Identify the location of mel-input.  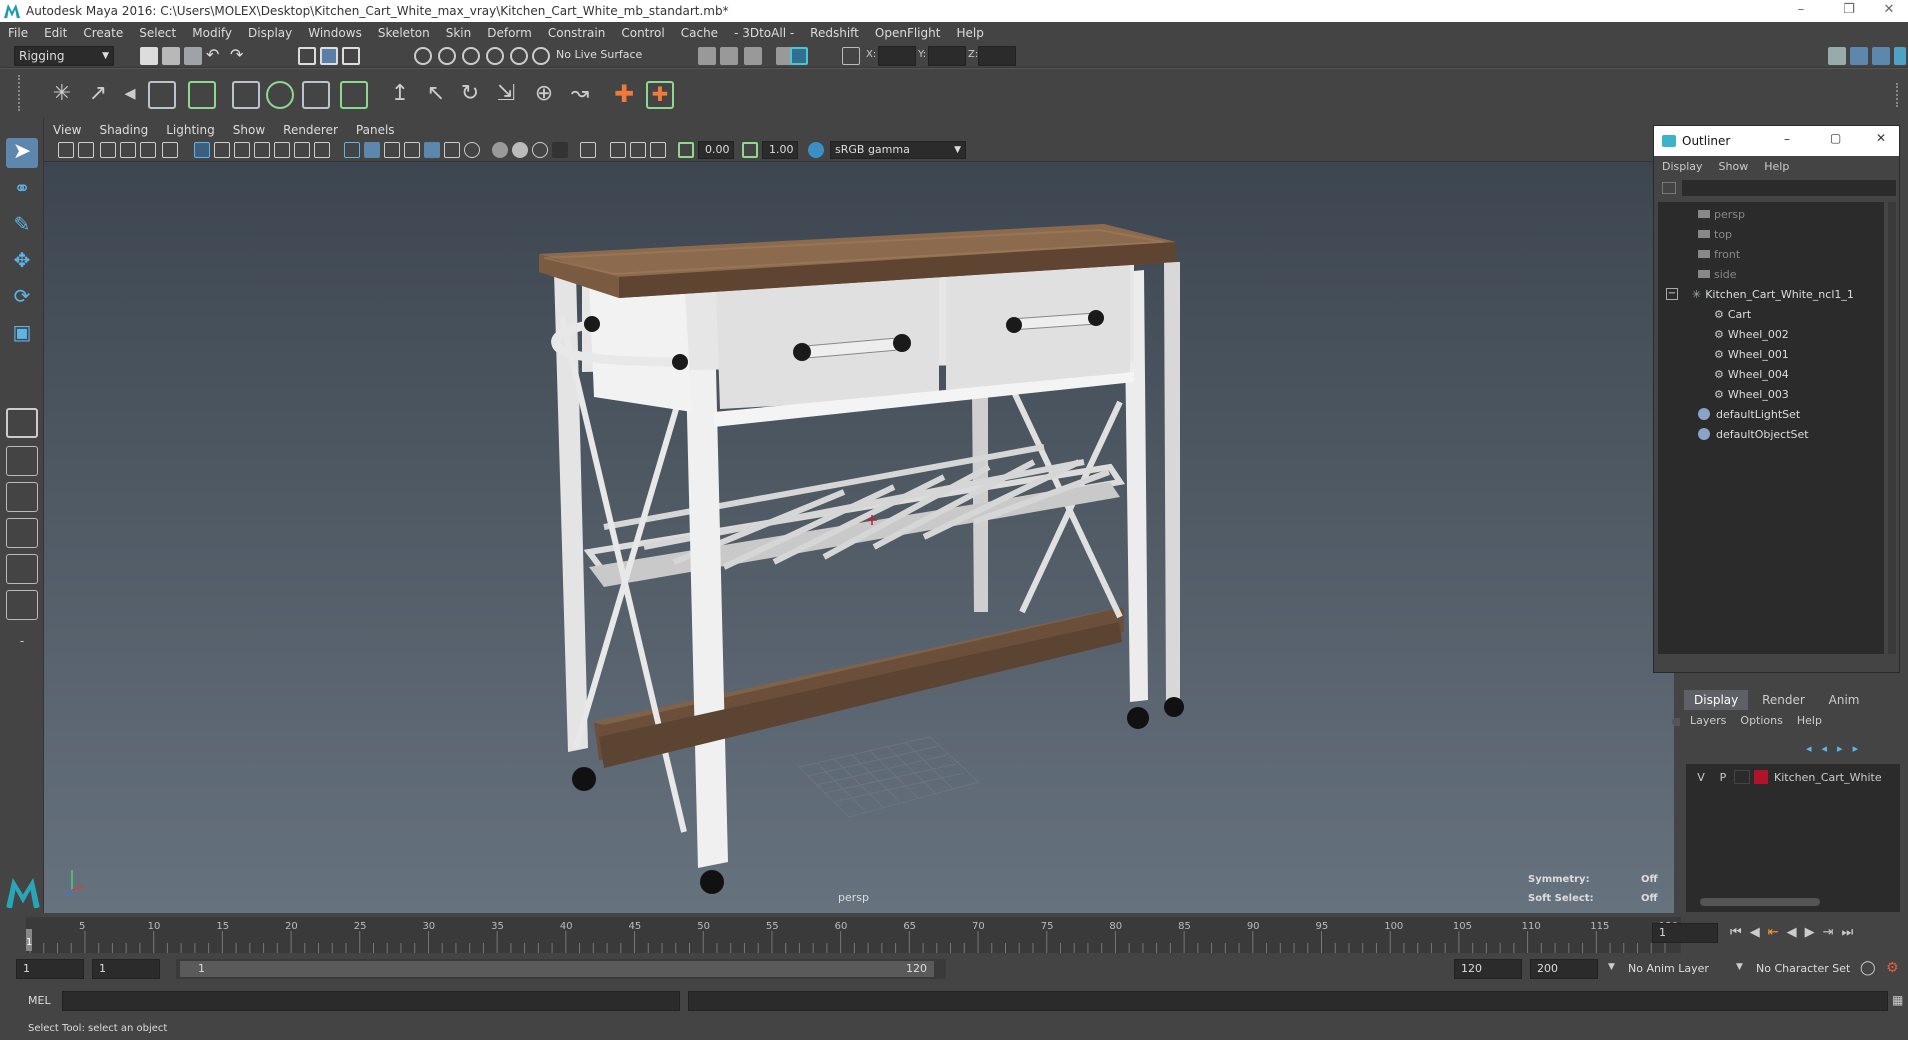
(371, 1001).